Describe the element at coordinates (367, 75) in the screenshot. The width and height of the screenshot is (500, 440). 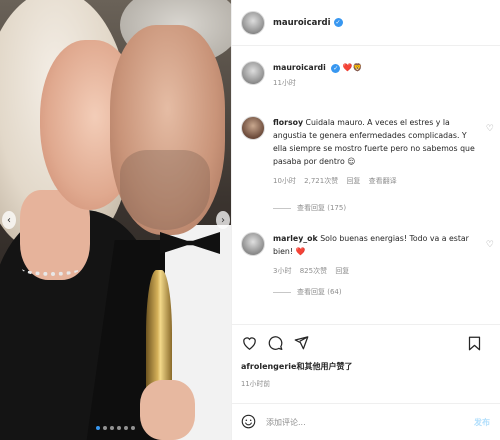
I see `caption-row: mauroicardi ✓ ❤️🦁 11小时` at that location.